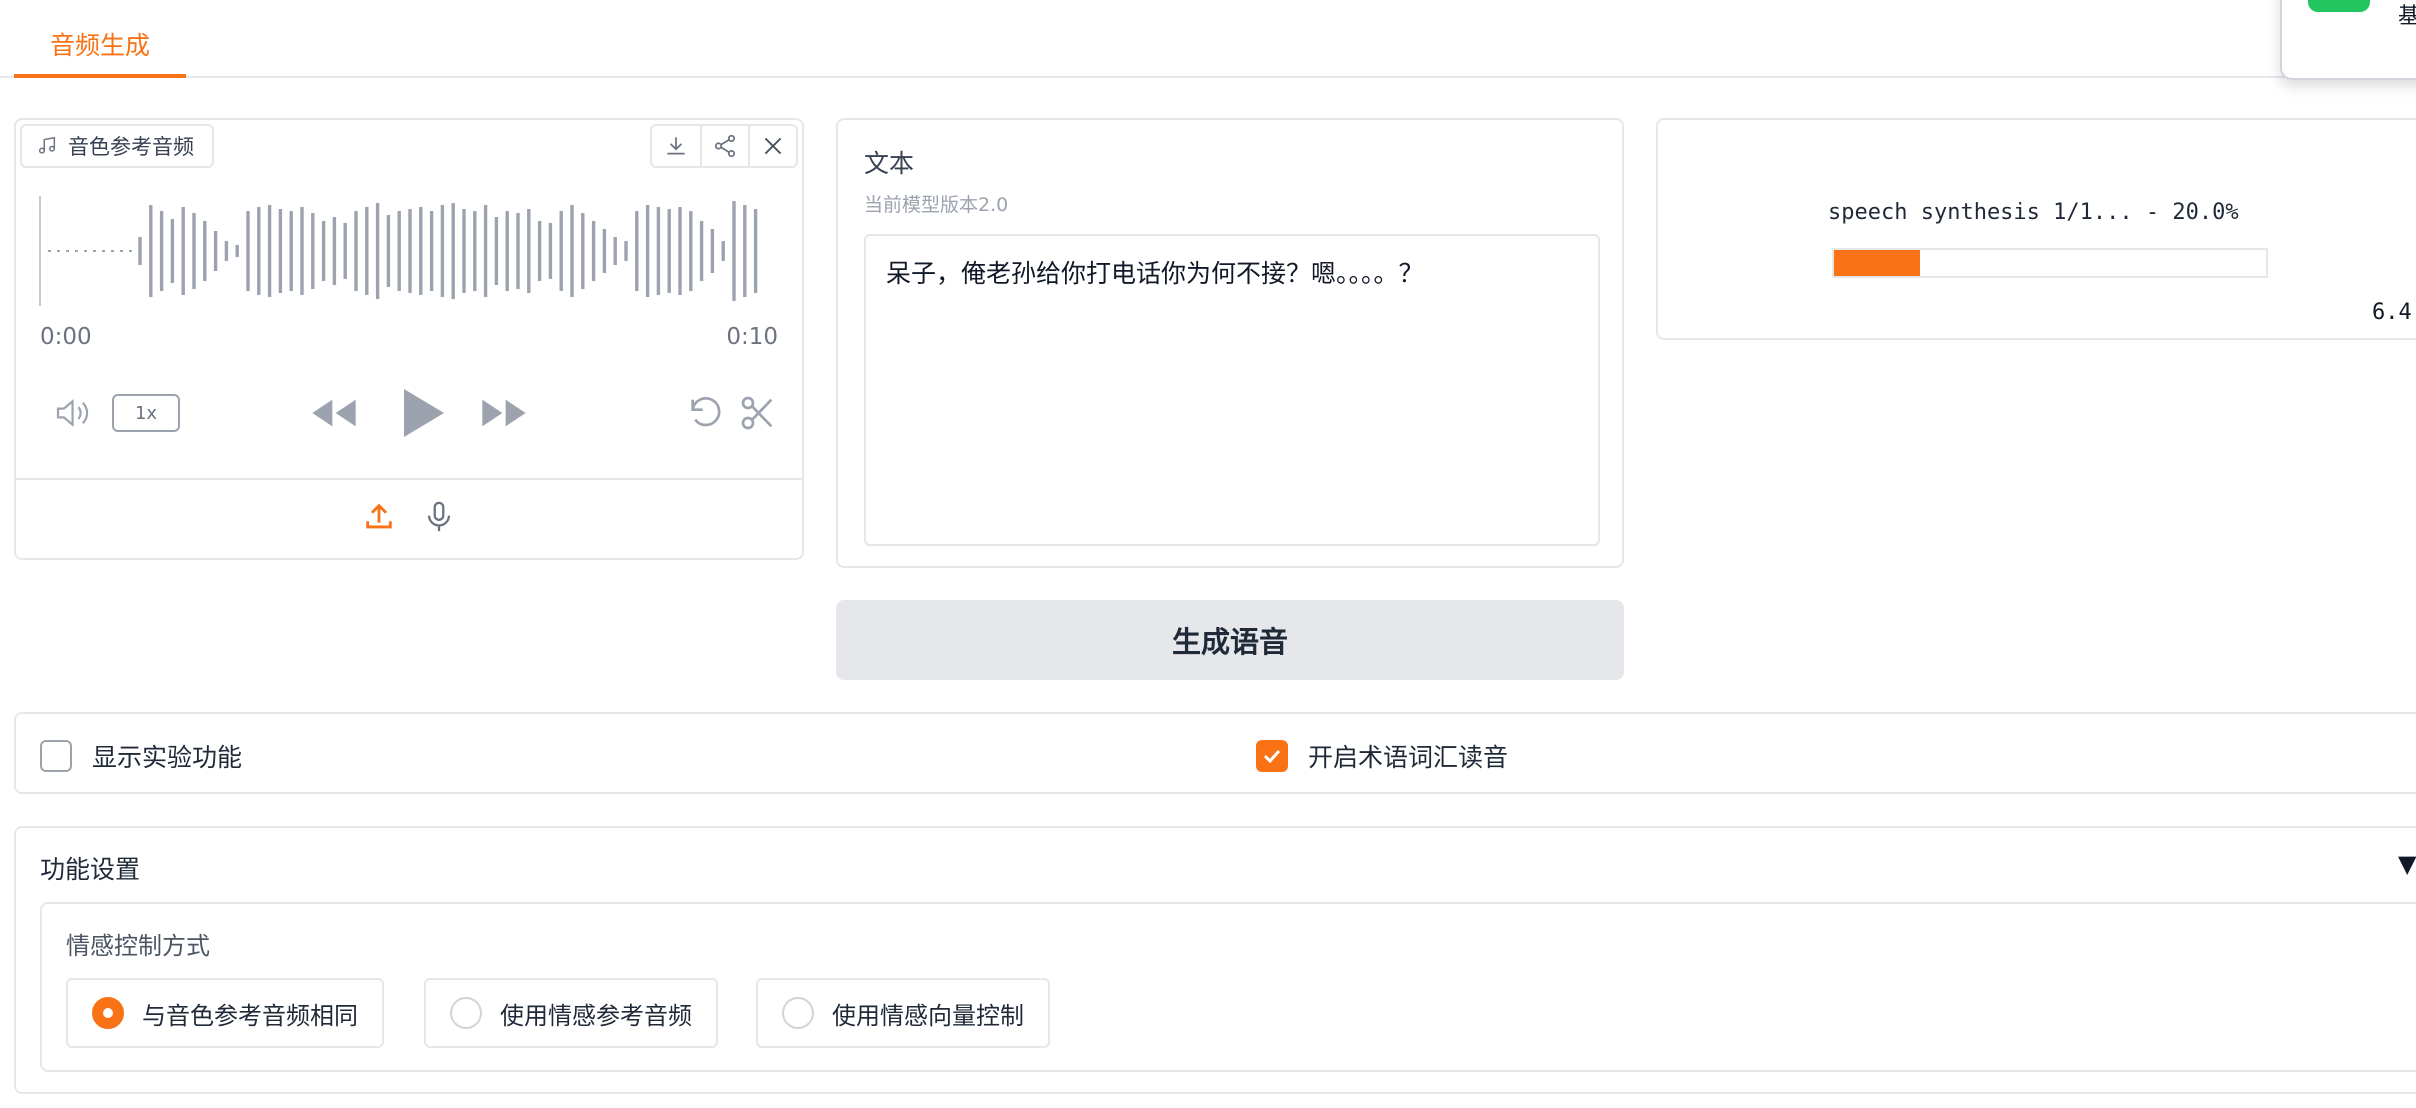  I want to click on rewind-icon, so click(334, 413).